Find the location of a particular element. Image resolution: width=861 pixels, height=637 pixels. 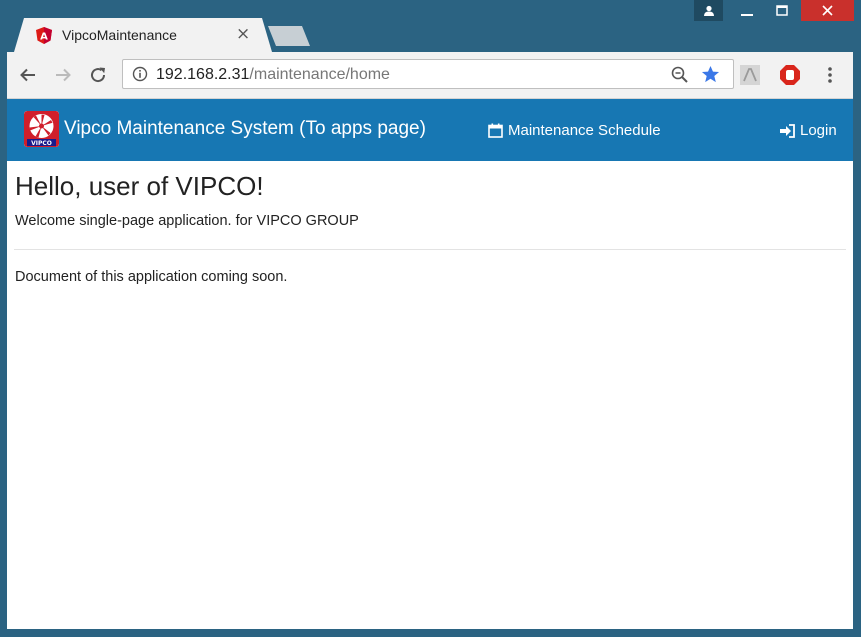

maintenance-schedule-label: Maintenance Schedule is located at coordinates (584, 130).